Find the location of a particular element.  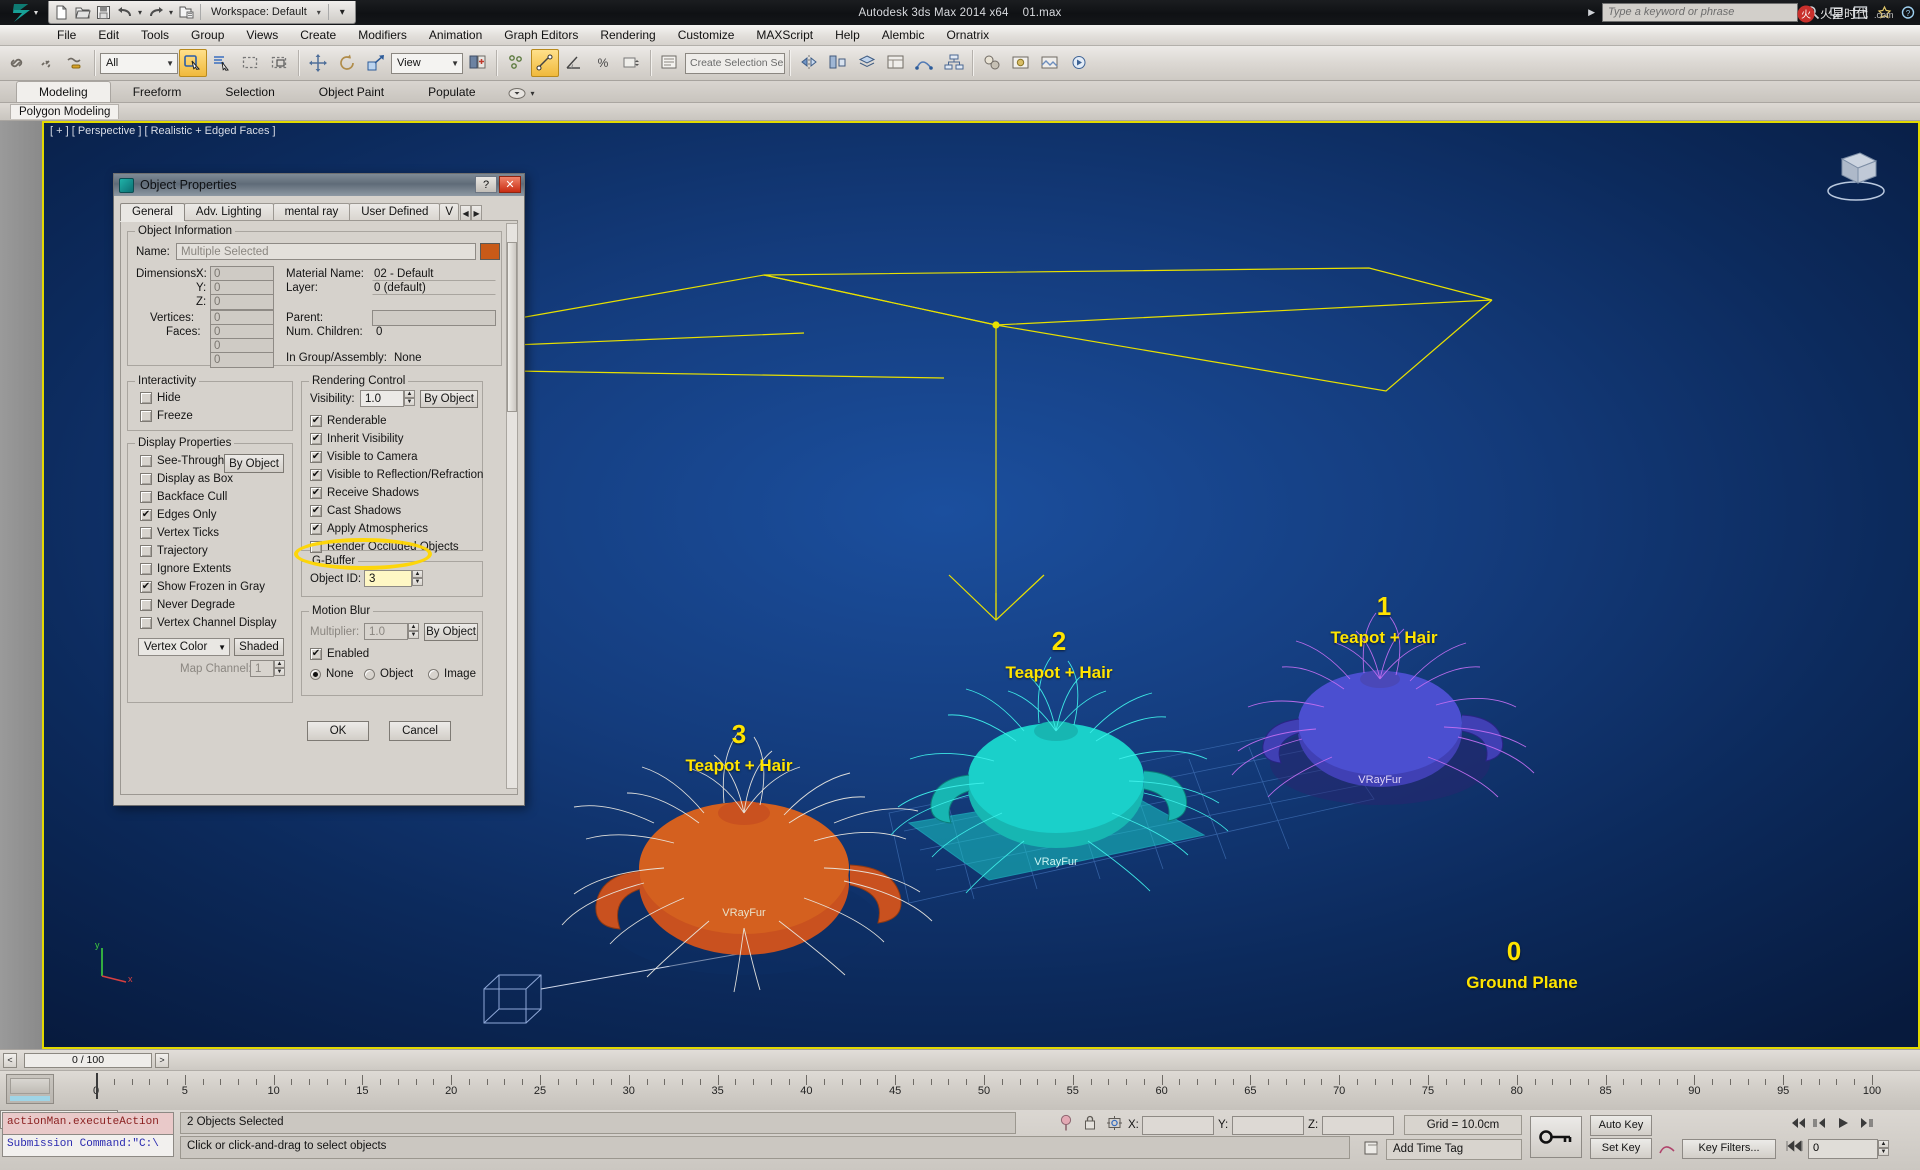

tab-general: General is located at coordinates (152, 212).